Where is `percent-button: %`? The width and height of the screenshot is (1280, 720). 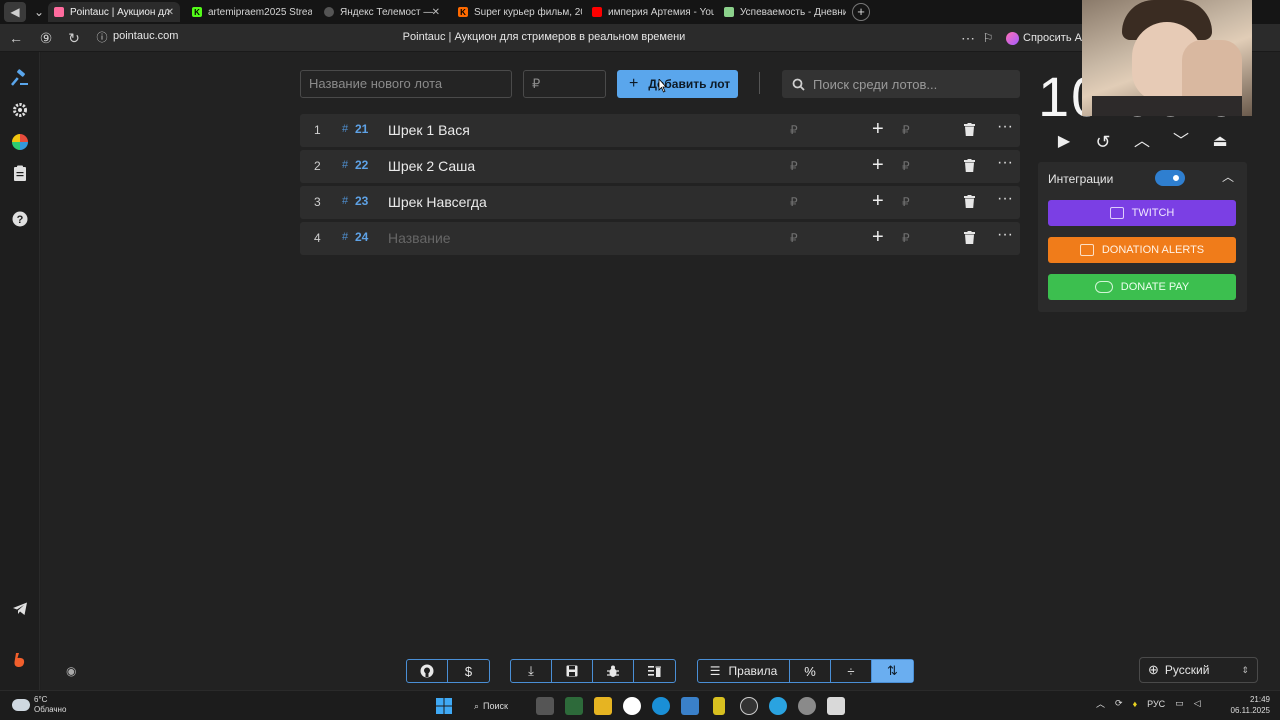
percent-button: % is located at coordinates (810, 671).